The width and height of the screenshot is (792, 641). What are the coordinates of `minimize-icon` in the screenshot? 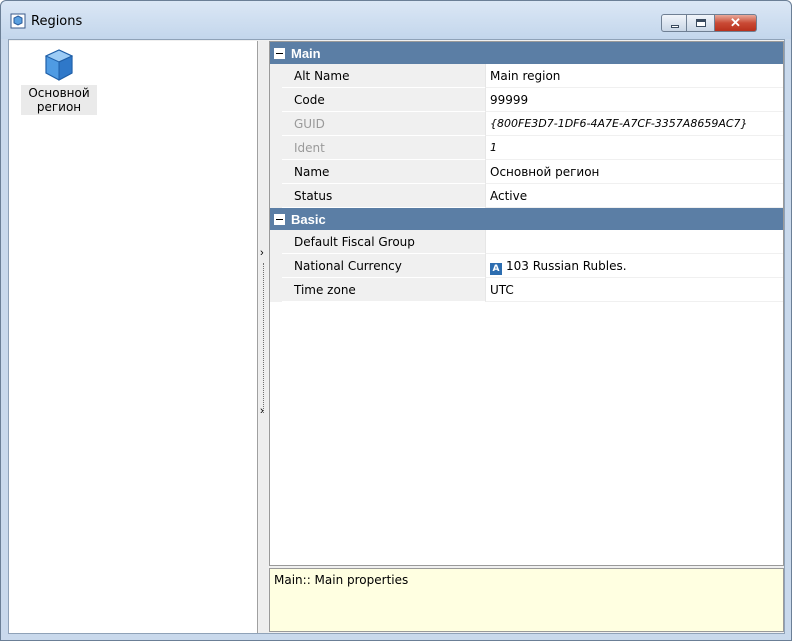 It's located at (675, 26).